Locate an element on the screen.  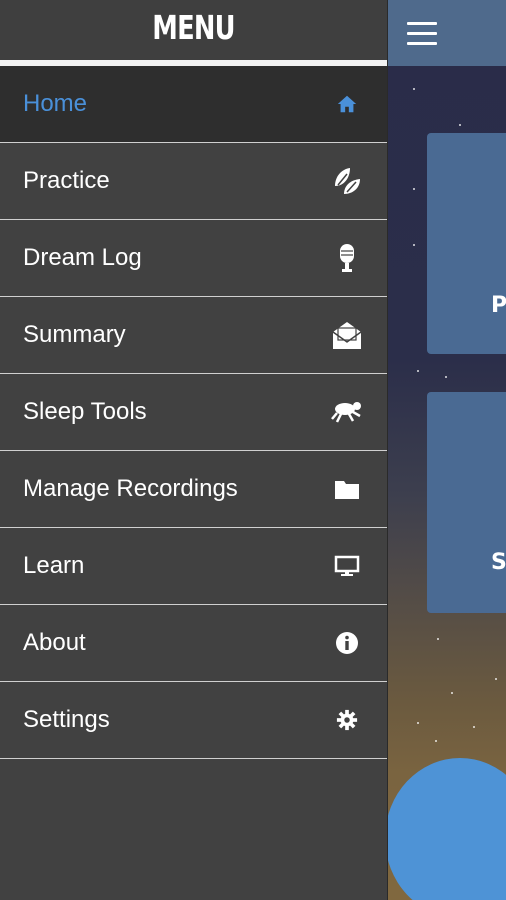
summary-card: SU is located at coordinates (466, 502).